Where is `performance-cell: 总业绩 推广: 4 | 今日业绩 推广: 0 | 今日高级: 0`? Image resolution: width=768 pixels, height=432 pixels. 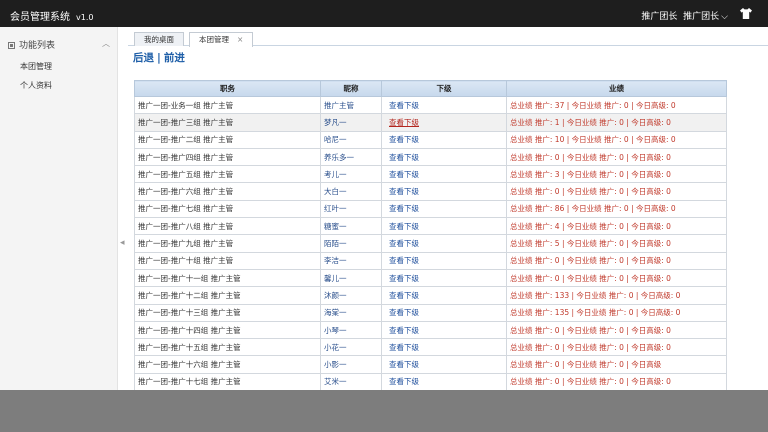
performance-cell: 总业绩 推广: 4 | 今日业绩 推广: 0 | 今日高级: 0 is located at coordinates (590, 226).